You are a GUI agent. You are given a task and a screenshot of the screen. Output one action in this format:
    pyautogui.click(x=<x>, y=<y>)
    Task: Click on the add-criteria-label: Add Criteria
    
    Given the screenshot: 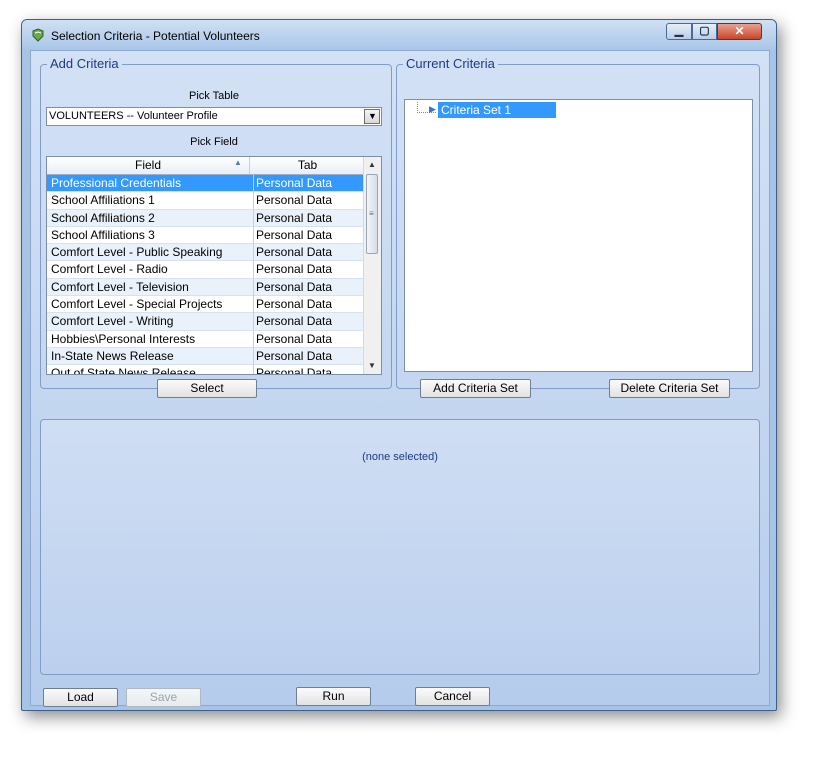 What is the action you would take?
    pyautogui.click(x=84, y=63)
    